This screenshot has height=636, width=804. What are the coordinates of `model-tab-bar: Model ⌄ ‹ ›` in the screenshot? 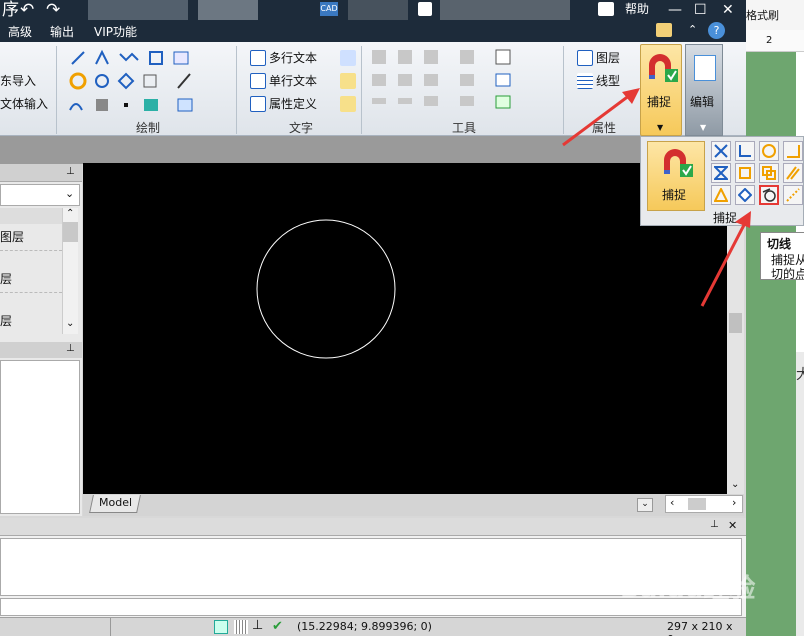 It's located at (413, 505).